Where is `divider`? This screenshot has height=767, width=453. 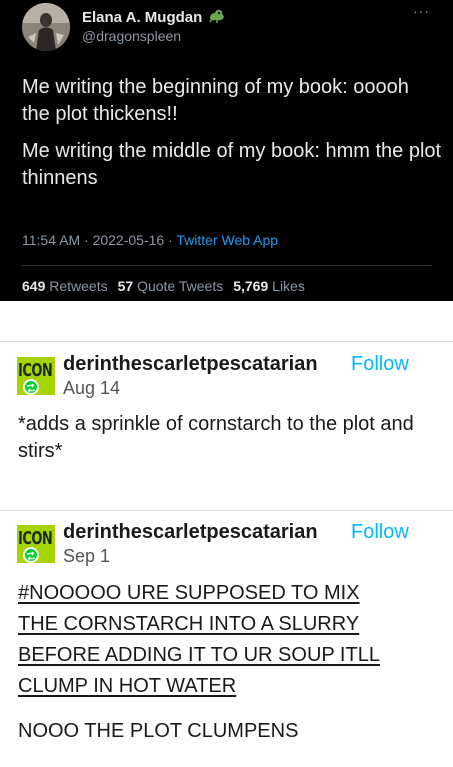 divider is located at coordinates (226, 265).